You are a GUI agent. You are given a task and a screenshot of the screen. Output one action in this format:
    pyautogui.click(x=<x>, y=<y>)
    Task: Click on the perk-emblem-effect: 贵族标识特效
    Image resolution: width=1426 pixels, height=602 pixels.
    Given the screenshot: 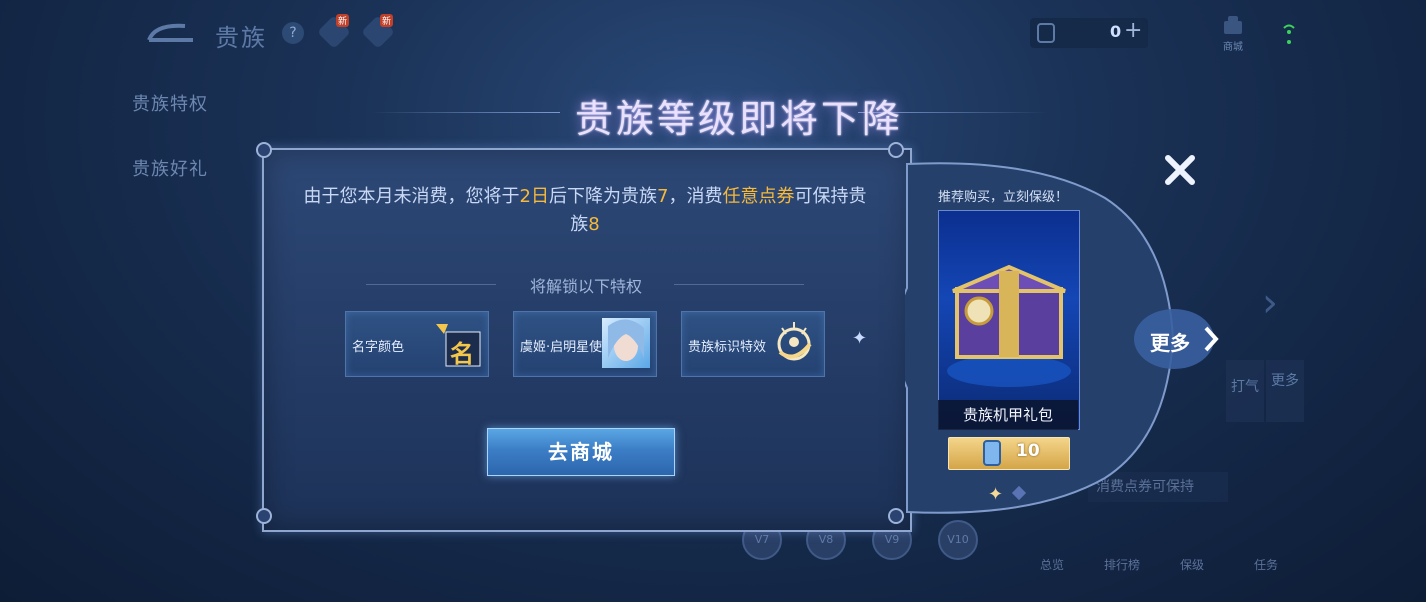 What is the action you would take?
    pyautogui.click(x=753, y=344)
    